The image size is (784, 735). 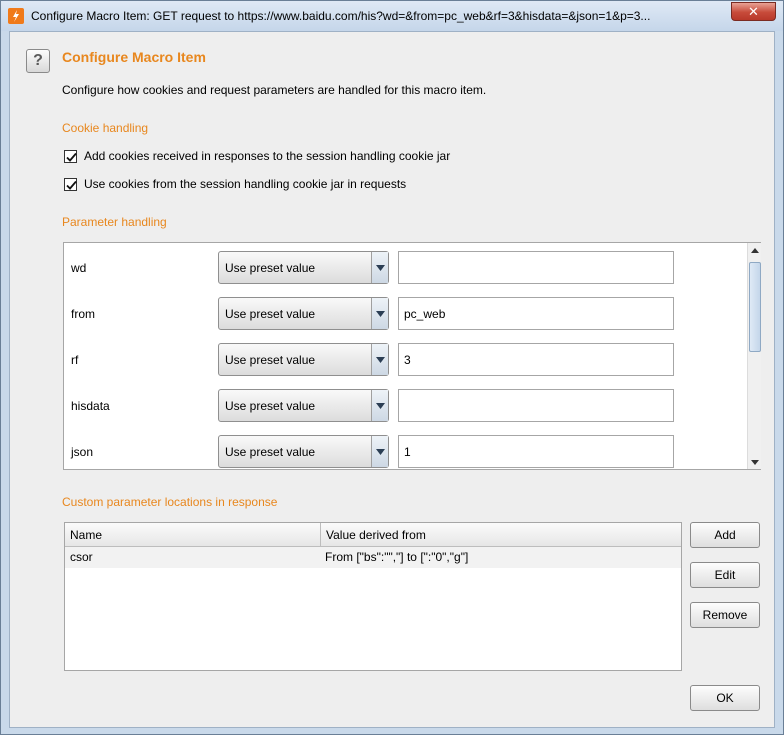 I want to click on custom-locations-heading: Custom parameter locations in response, so click(x=170, y=502).